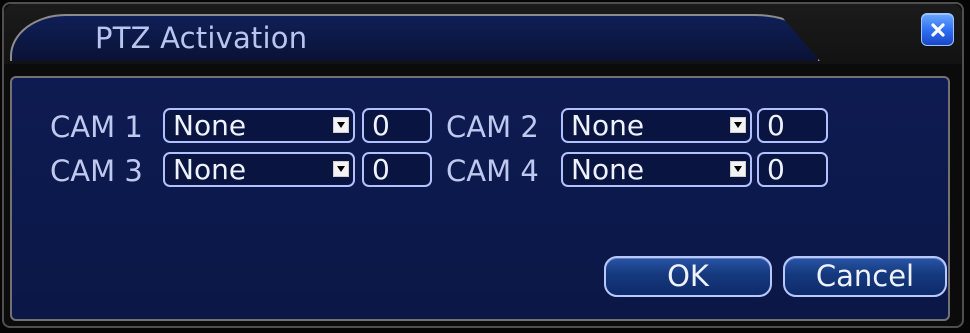 The height and width of the screenshot is (333, 970). What do you see at coordinates (865, 276) in the screenshot?
I see `cancel-button: Cancel` at bounding box center [865, 276].